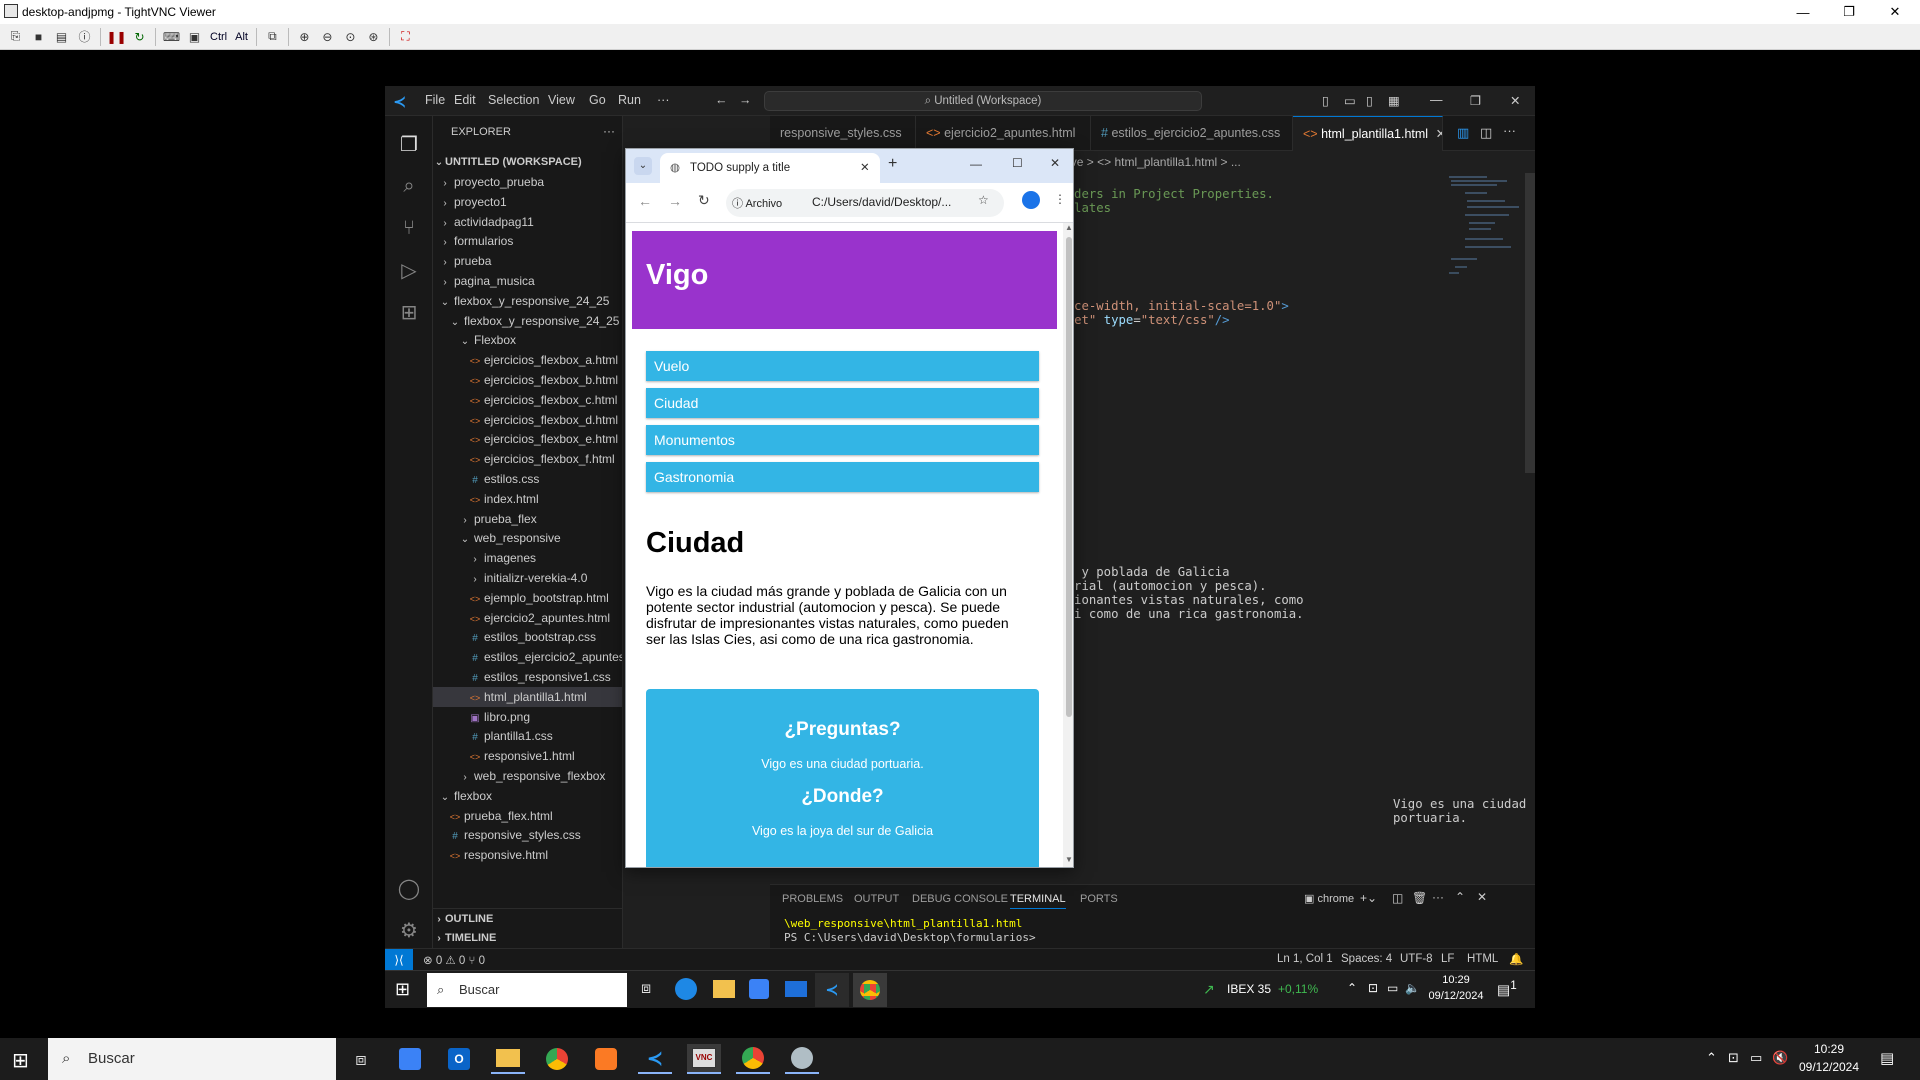 Image resolution: width=1920 pixels, height=1080 pixels. I want to click on toggle-secondary-sidebar-icon: ▯, so click(1369, 100).